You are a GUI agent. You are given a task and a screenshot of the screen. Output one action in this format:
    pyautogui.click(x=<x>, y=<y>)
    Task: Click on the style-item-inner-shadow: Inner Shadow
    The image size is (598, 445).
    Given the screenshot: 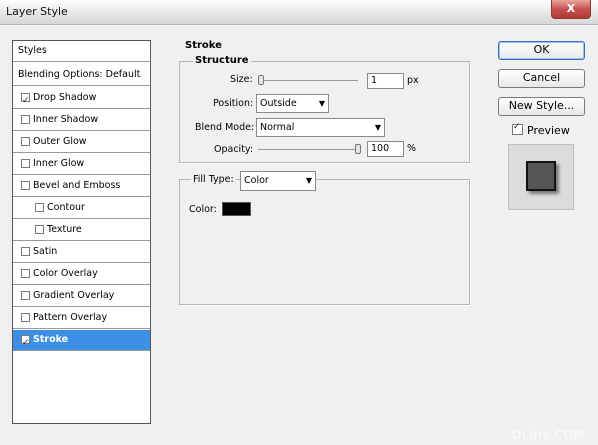 What is the action you would take?
    pyautogui.click(x=81, y=120)
    